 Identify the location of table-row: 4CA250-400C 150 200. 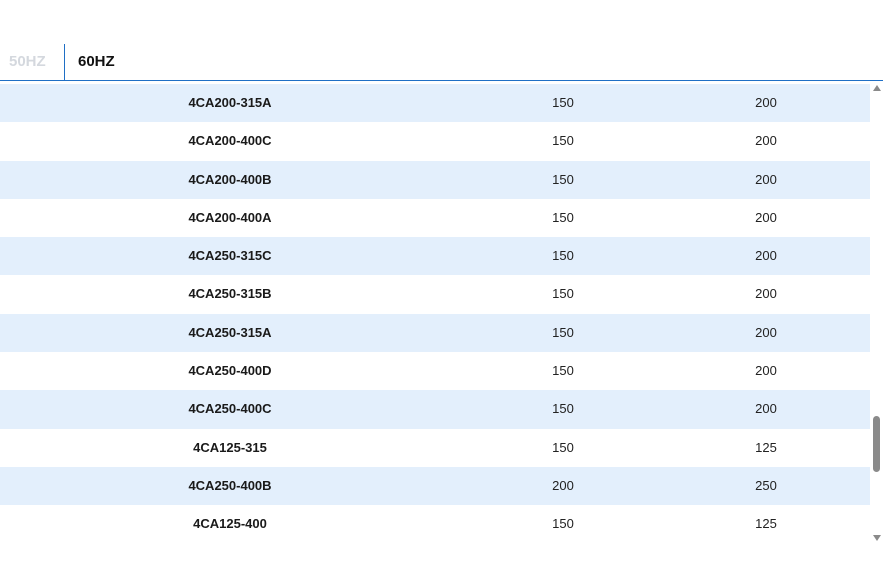
(435, 409).